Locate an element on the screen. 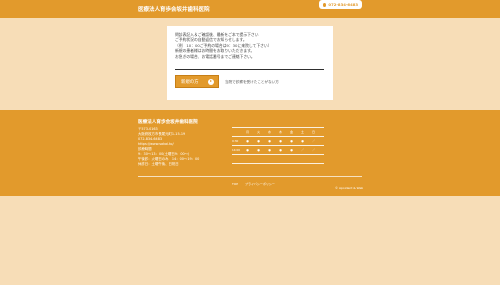  footer-link-privacy: プライバシーポリシー is located at coordinates (260, 184).